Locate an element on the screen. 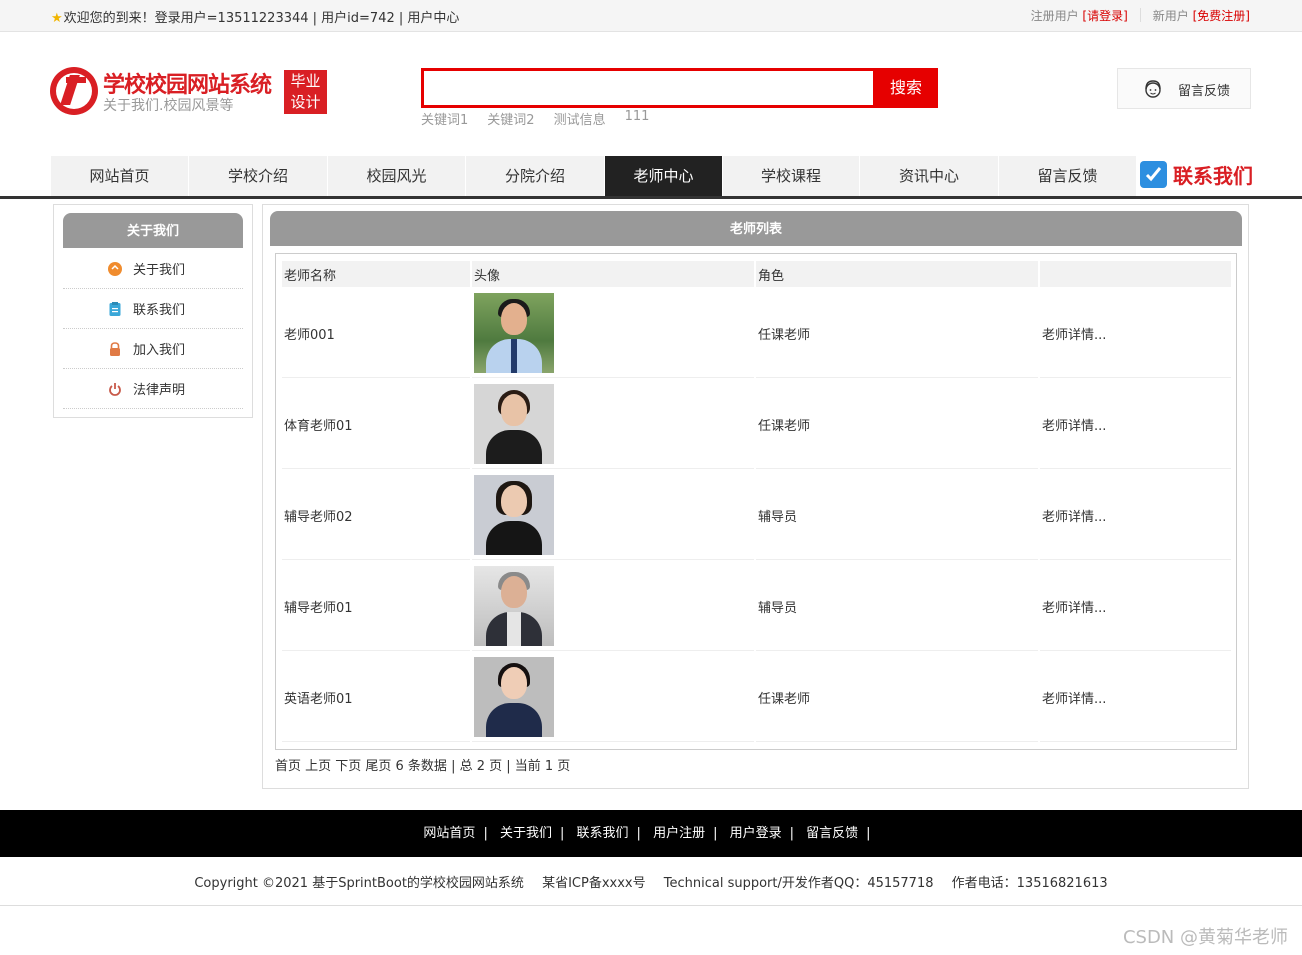 This screenshot has height=955, width=1302. sidebar-item-legal: 法律声明 is located at coordinates (153, 389).